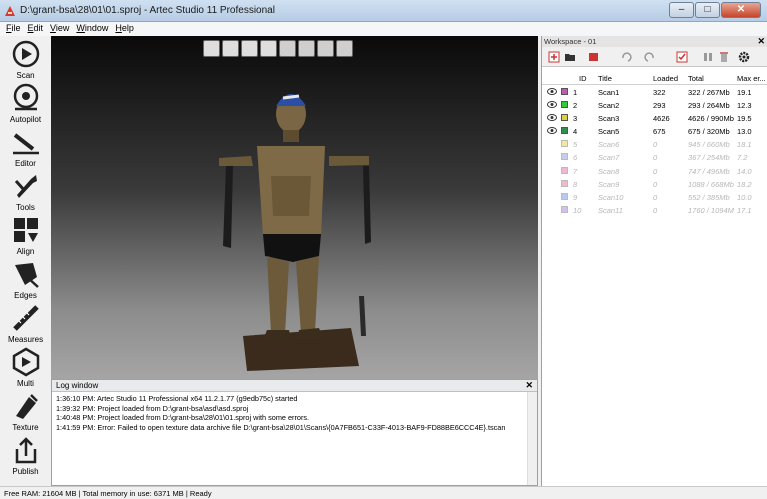 The width and height of the screenshot is (767, 499). Describe the element at coordinates (609, 132) in the screenshot. I see `cell-title: Scan5` at that location.